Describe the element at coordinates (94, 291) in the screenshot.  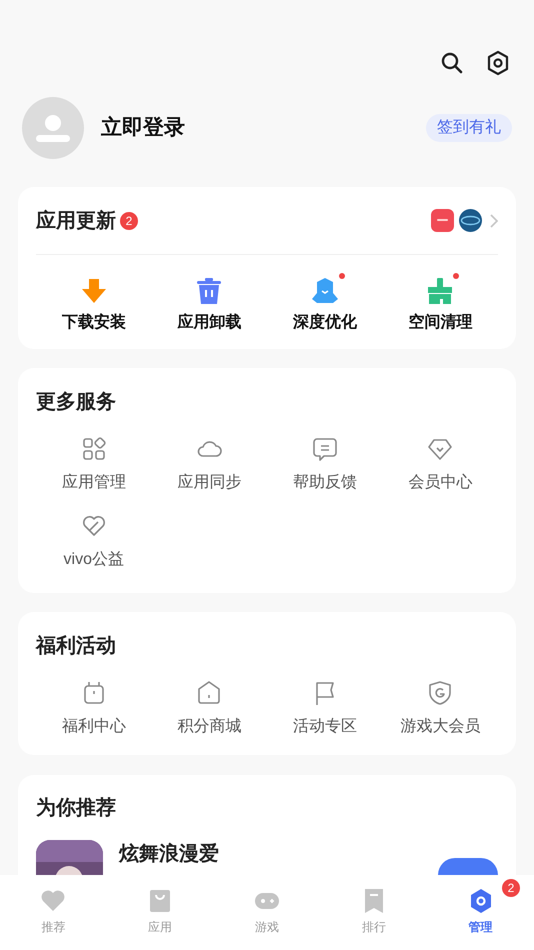
I see `download-arrow-icon` at that location.